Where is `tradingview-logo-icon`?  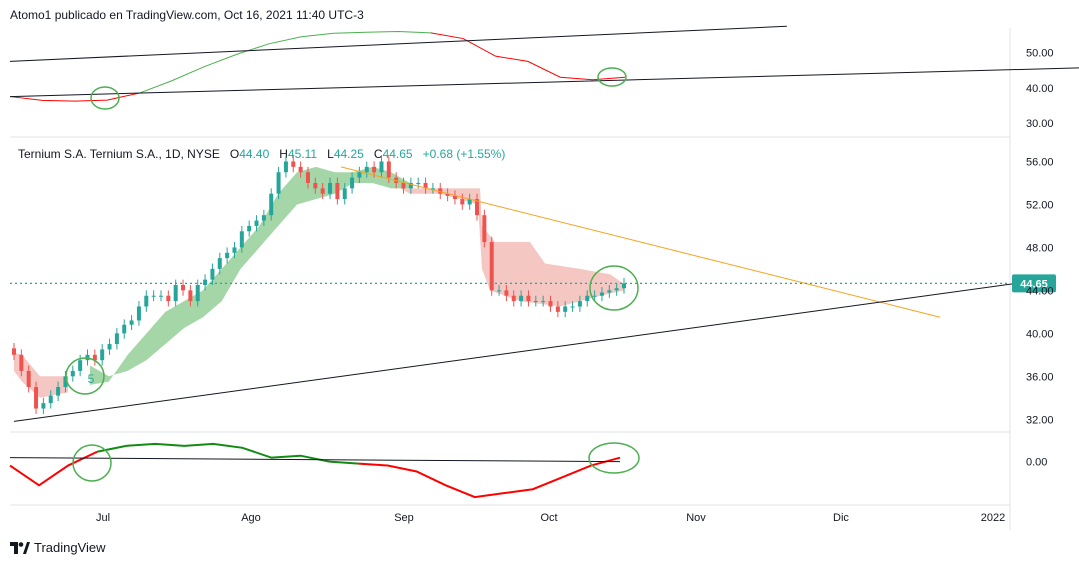 tradingview-logo-icon is located at coordinates (20, 547).